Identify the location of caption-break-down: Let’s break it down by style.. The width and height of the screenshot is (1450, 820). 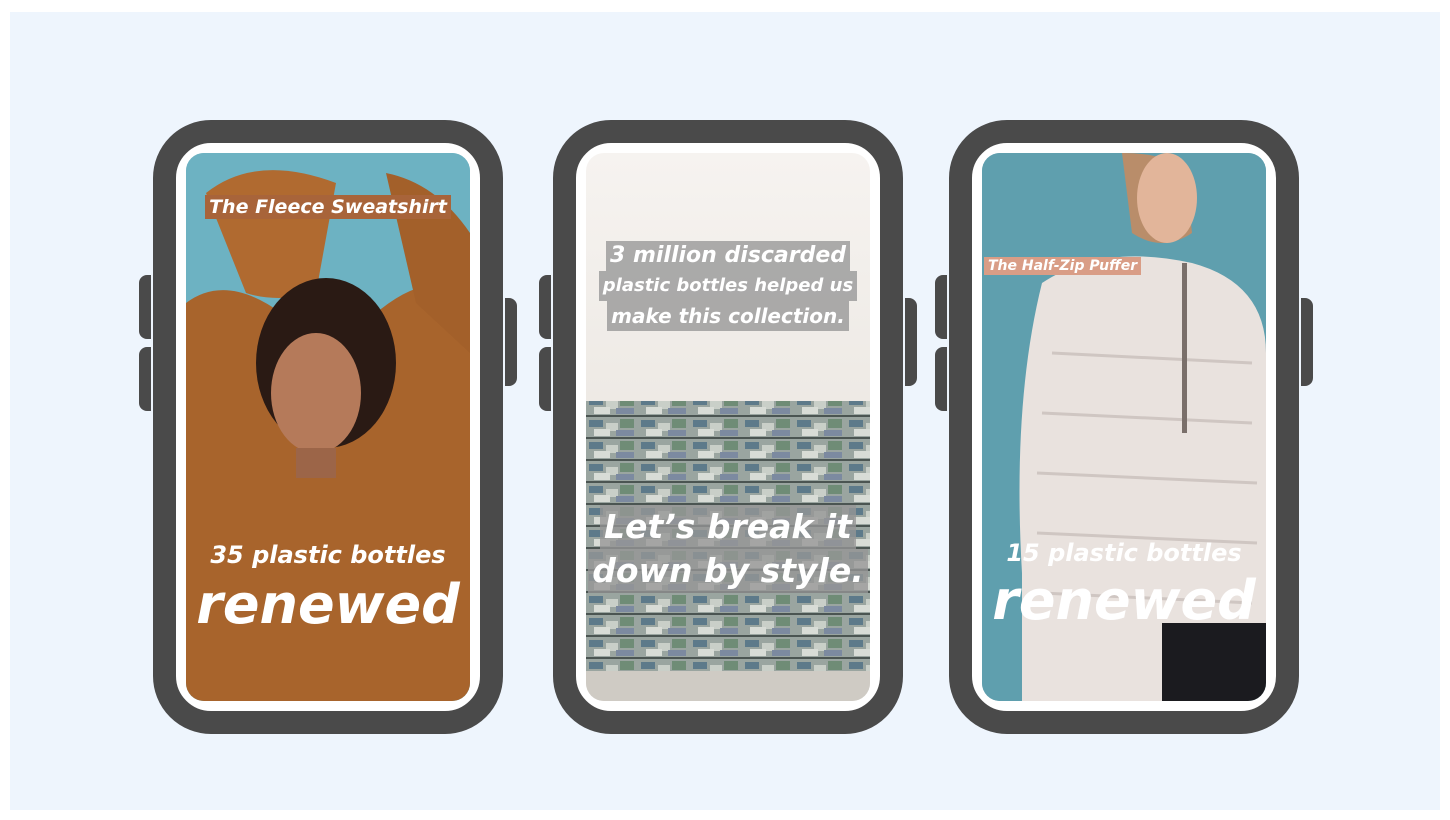
(728, 549).